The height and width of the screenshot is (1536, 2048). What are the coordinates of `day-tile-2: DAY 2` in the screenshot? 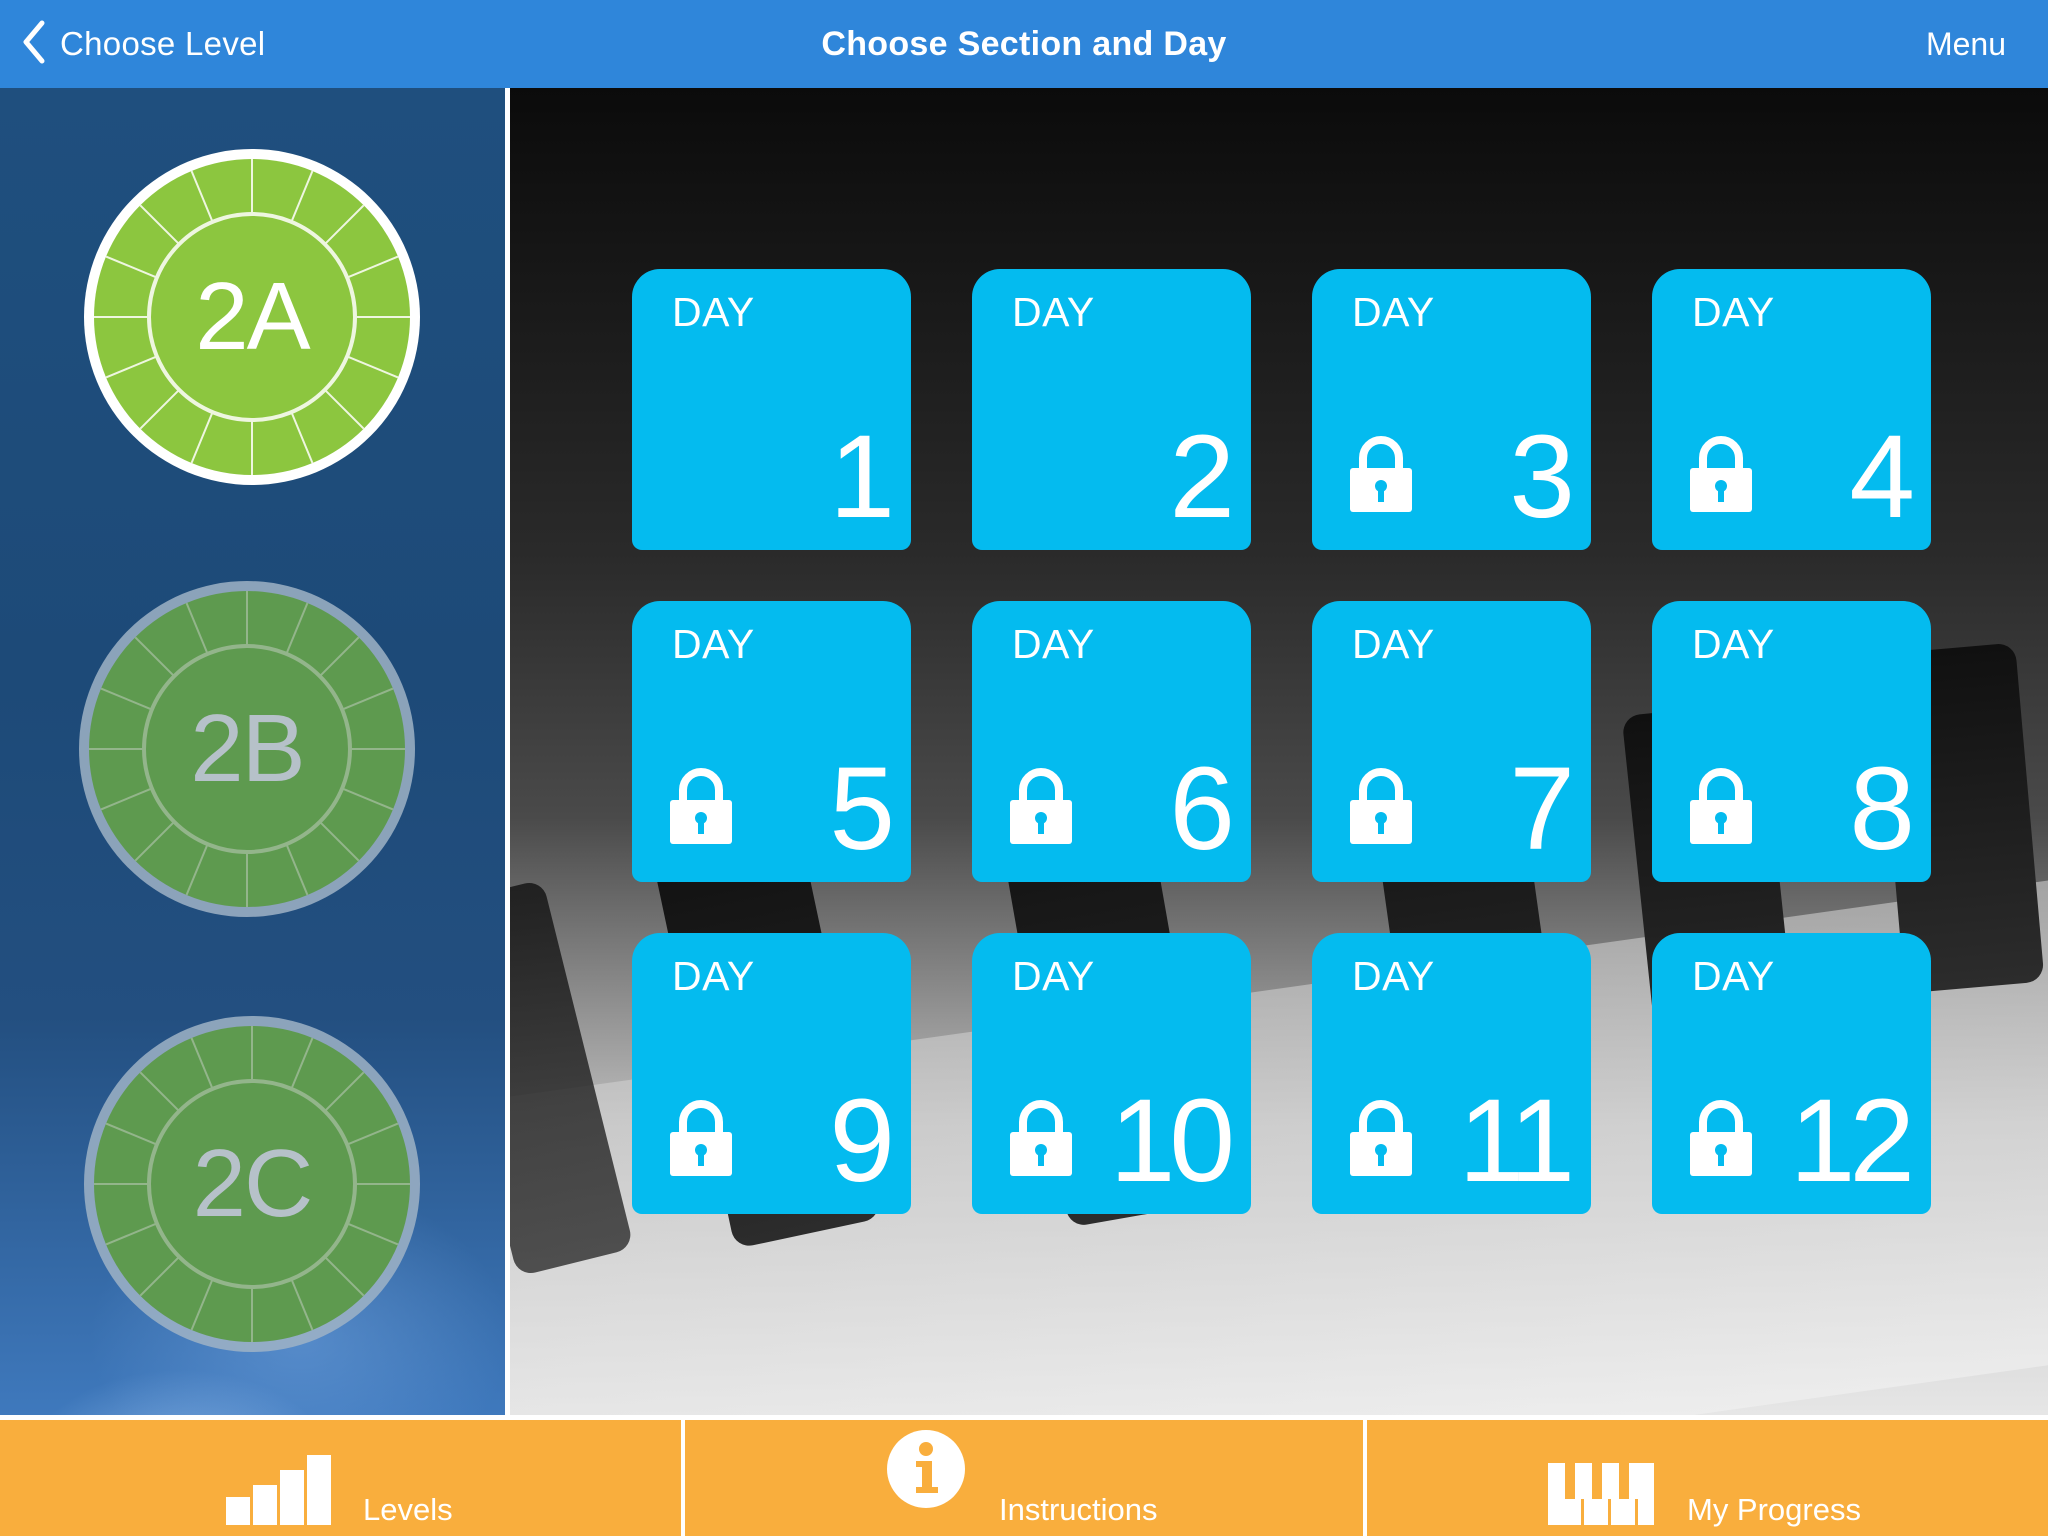 It's located at (1111, 409).